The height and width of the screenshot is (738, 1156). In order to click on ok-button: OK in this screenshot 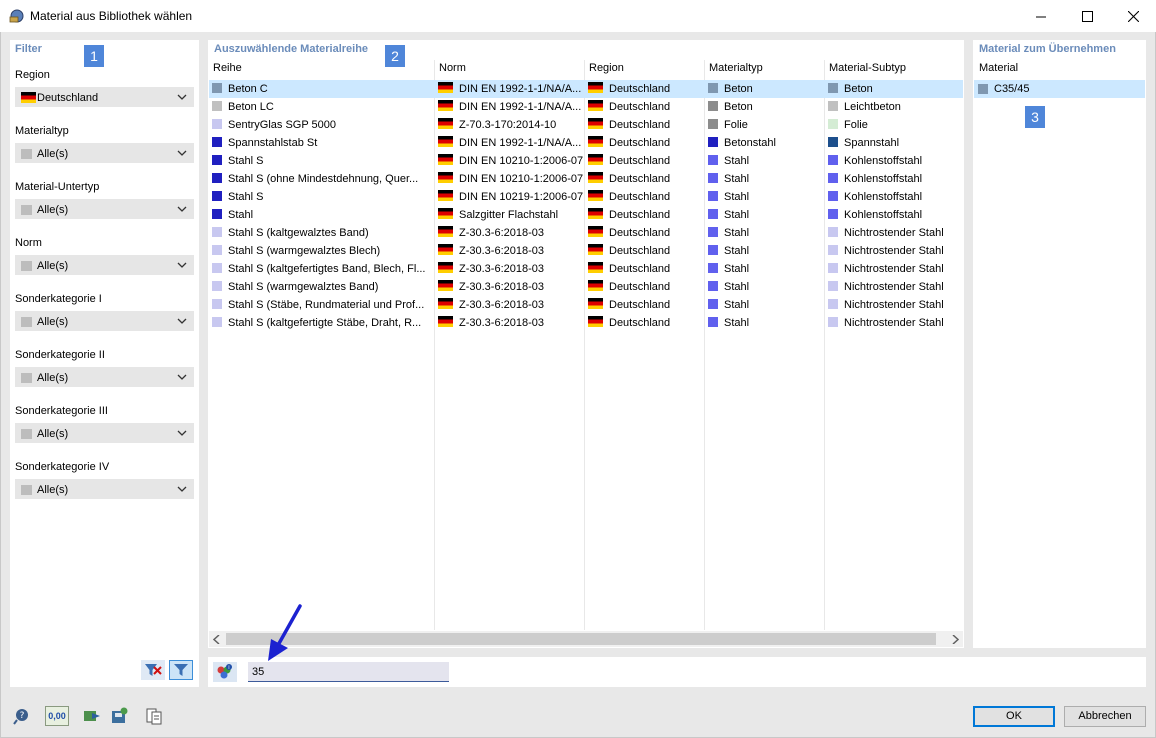, I will do `click(1014, 716)`.